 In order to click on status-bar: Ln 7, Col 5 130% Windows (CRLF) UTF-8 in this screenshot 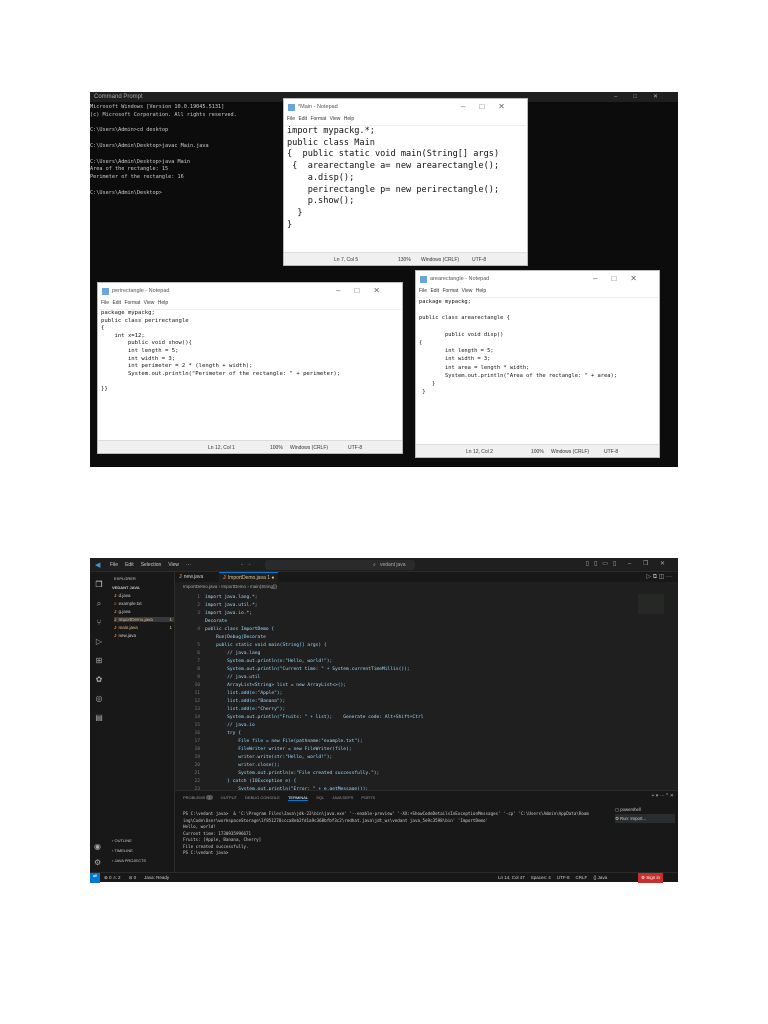, I will do `click(405, 258)`.